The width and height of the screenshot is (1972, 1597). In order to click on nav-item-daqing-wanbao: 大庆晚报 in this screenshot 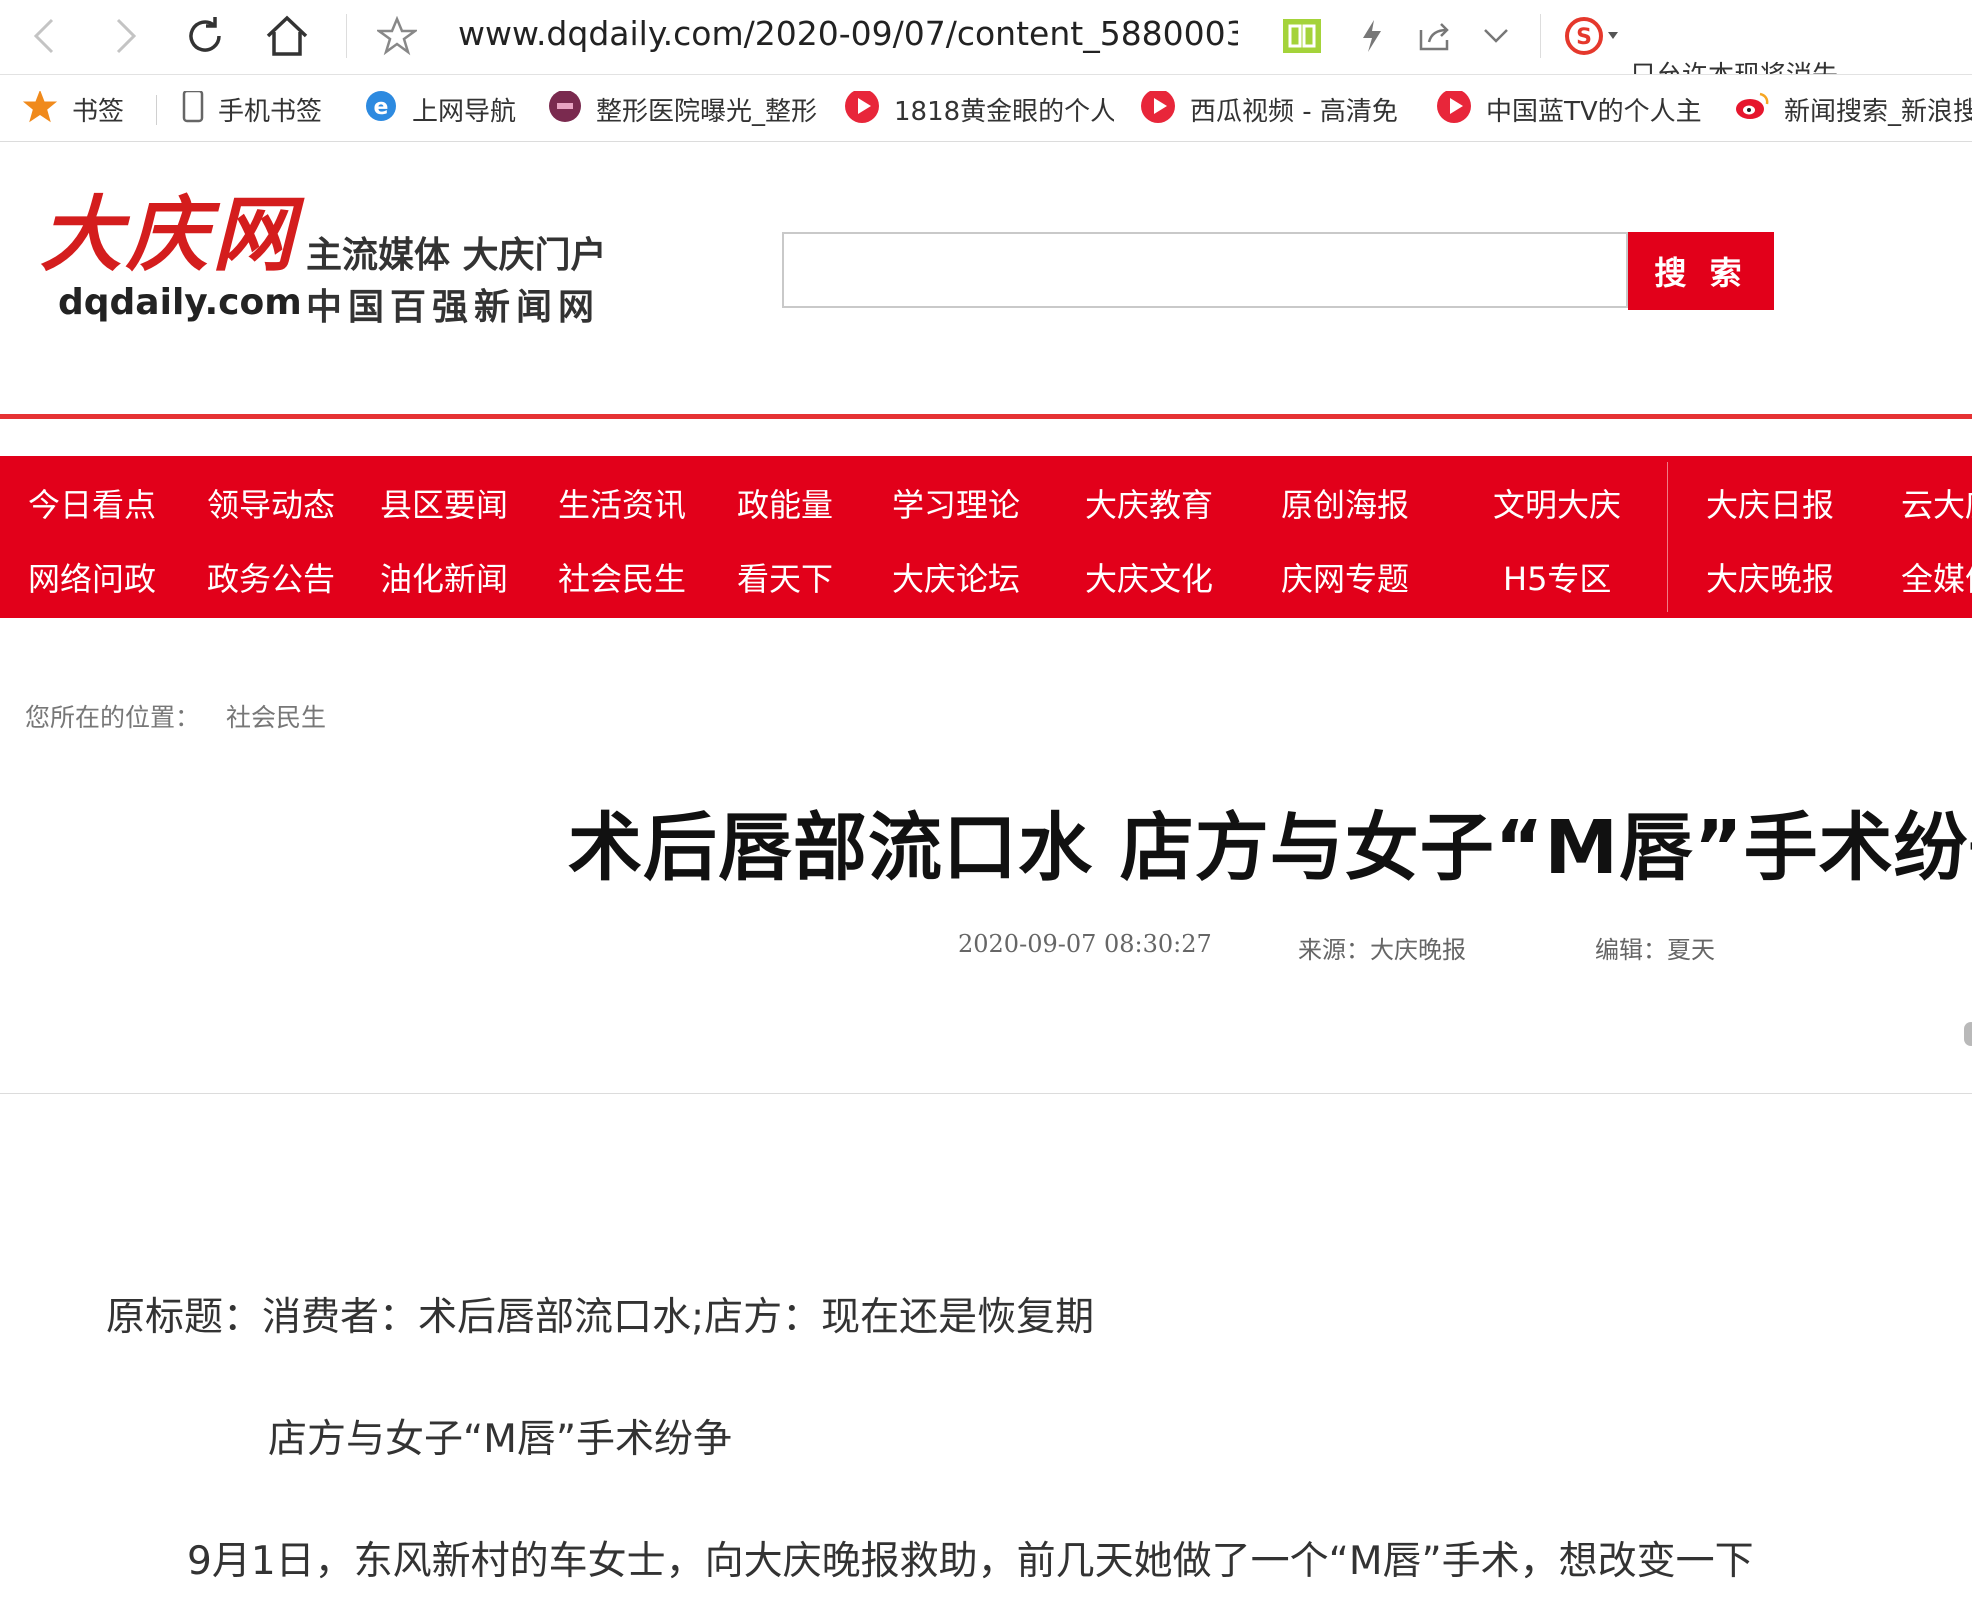, I will do `click(1770, 577)`.